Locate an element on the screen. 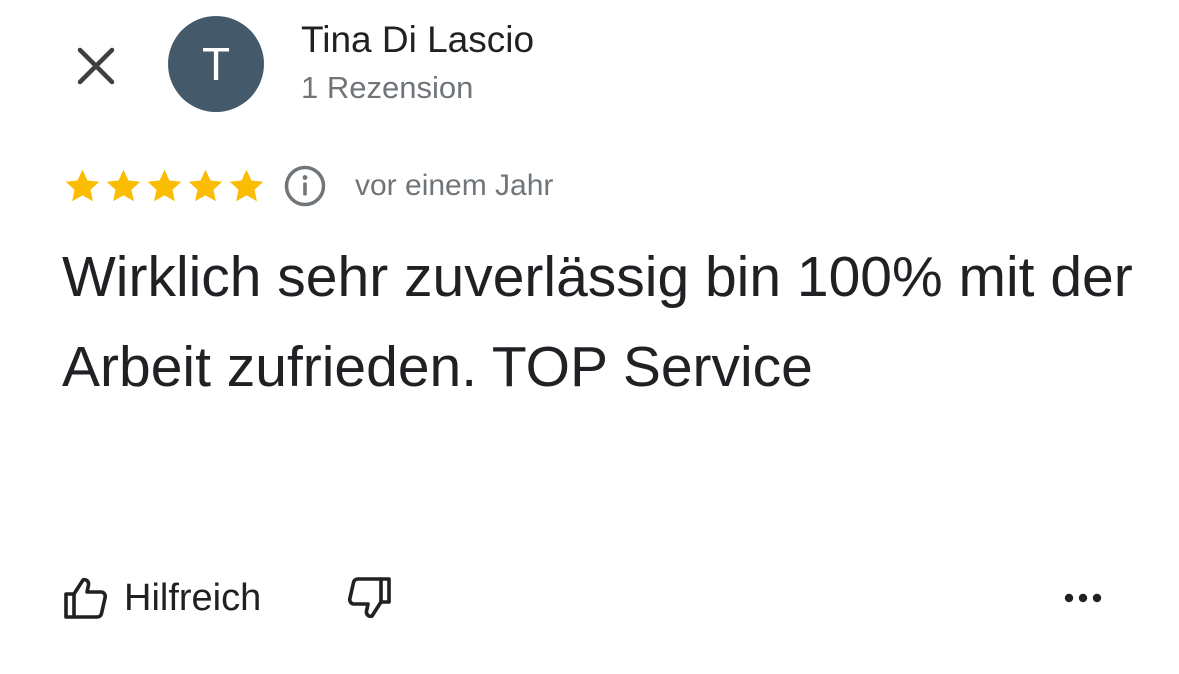 The height and width of the screenshot is (674, 1179). more-options-button is located at coordinates (1083, 598).